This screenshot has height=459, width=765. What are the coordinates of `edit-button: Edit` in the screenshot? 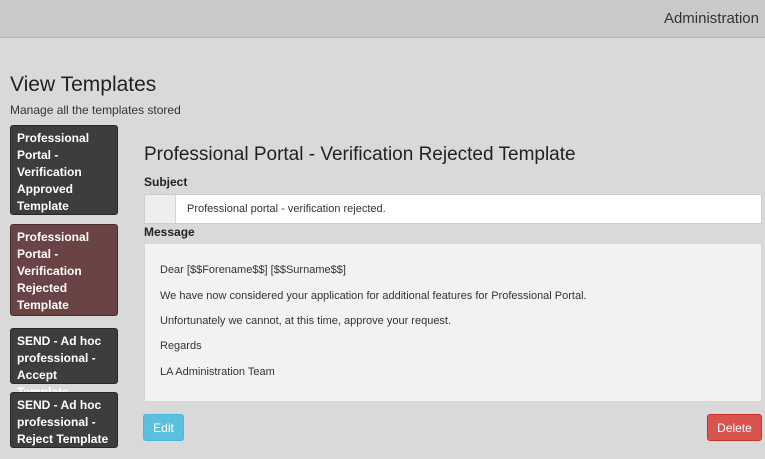 It's located at (163, 427).